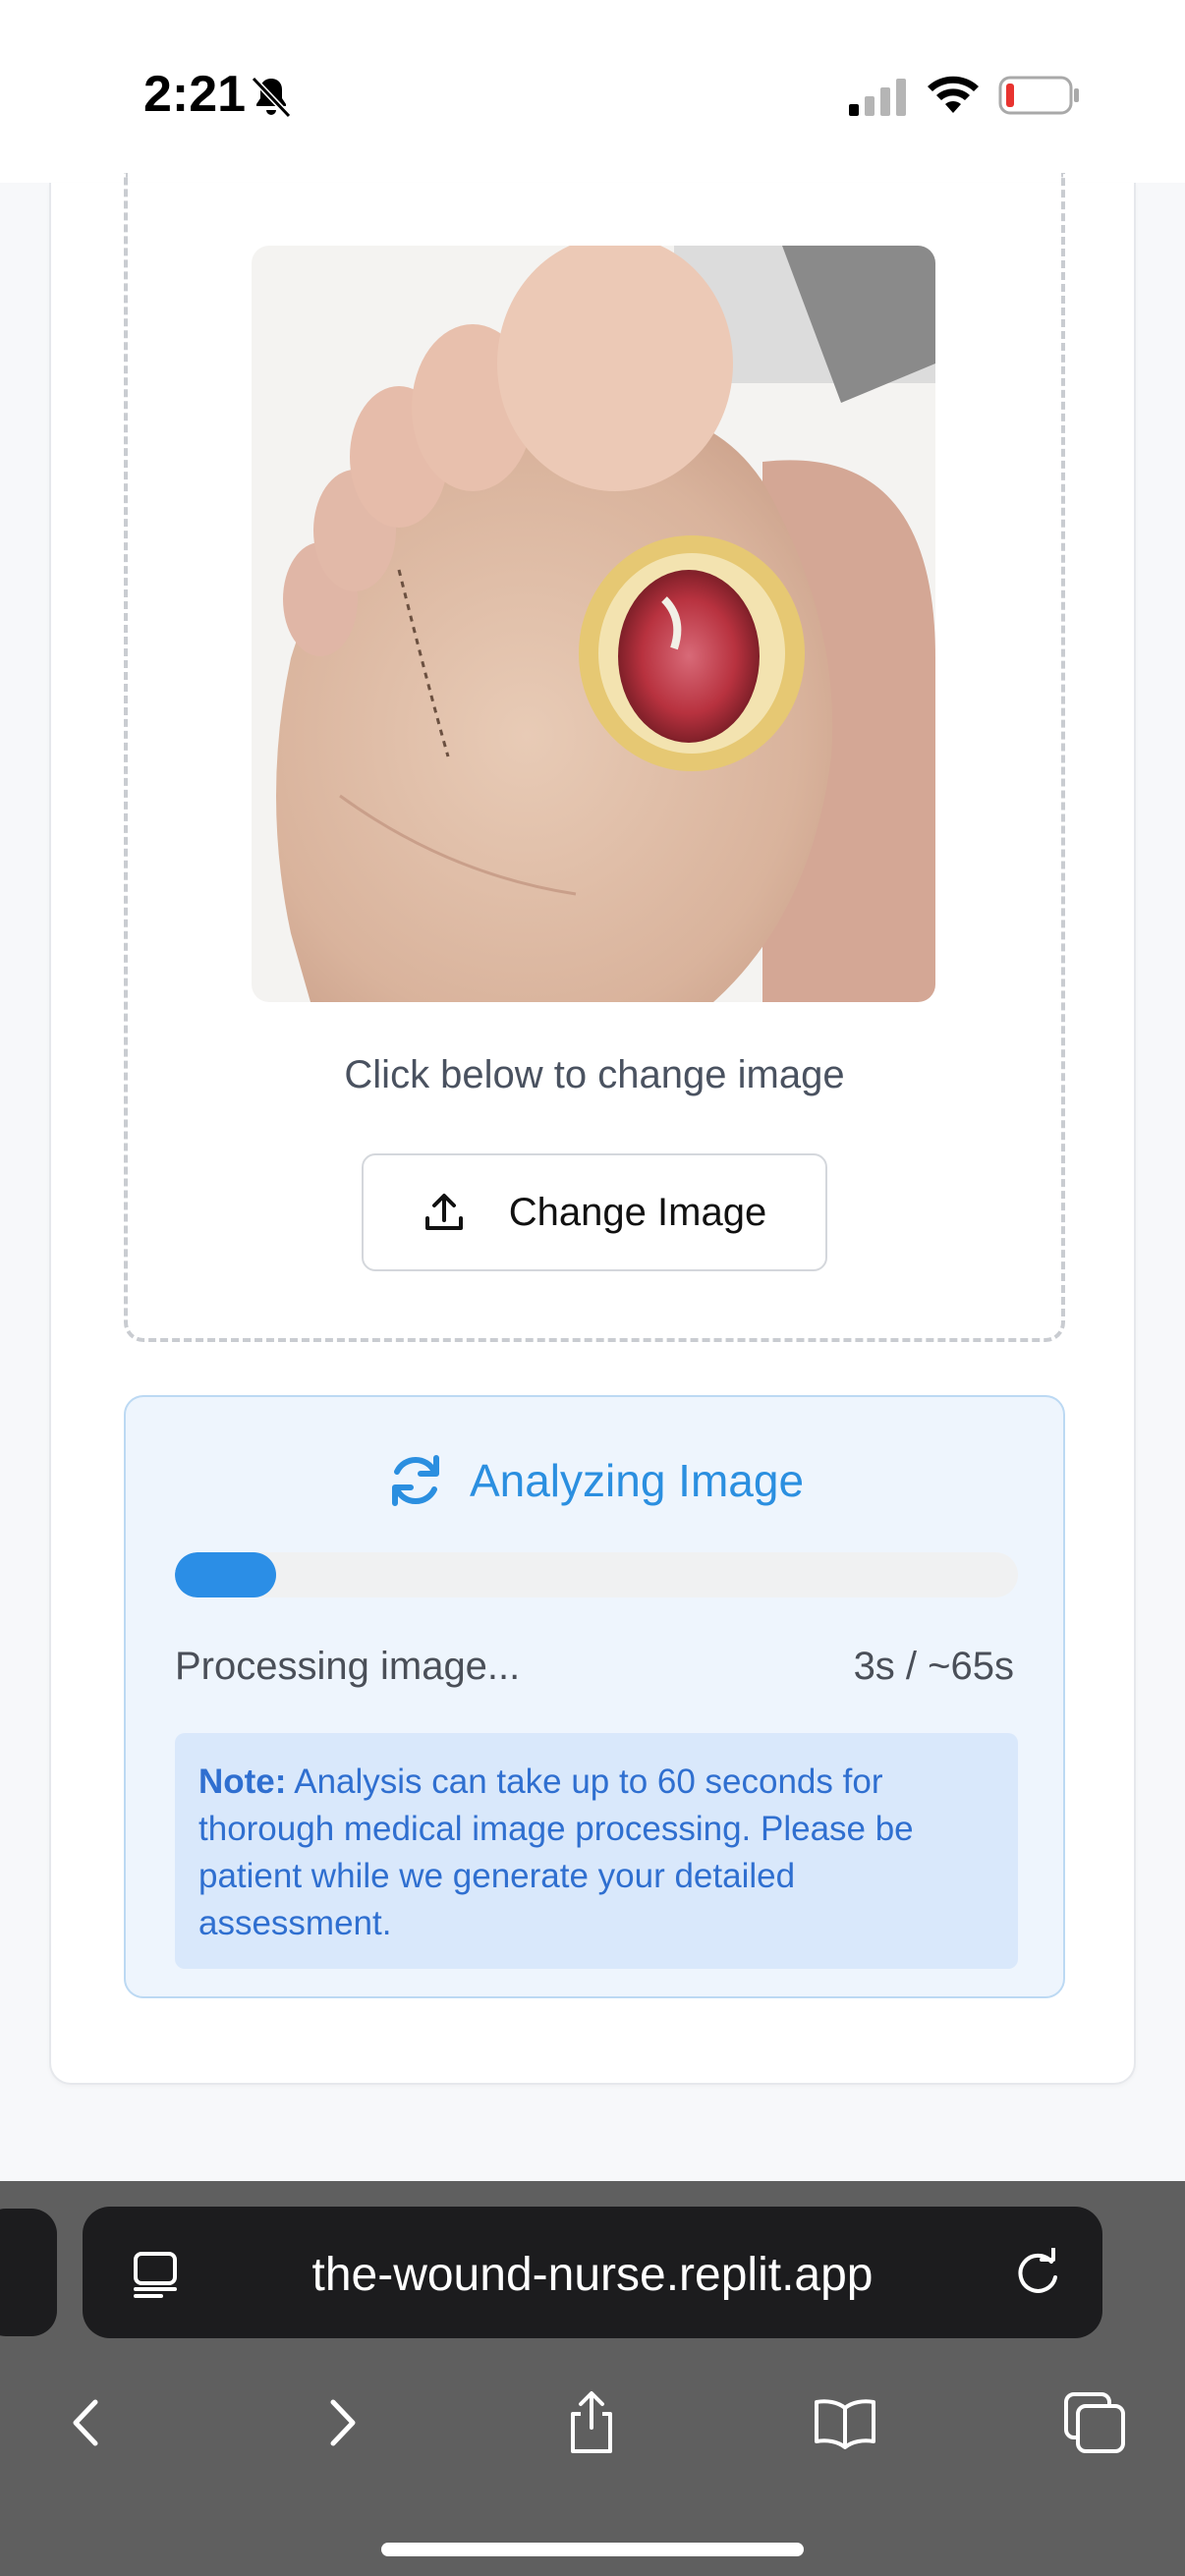  Describe the element at coordinates (594, 1074) in the screenshot. I see `change-image-hint: Click below to change image` at that location.